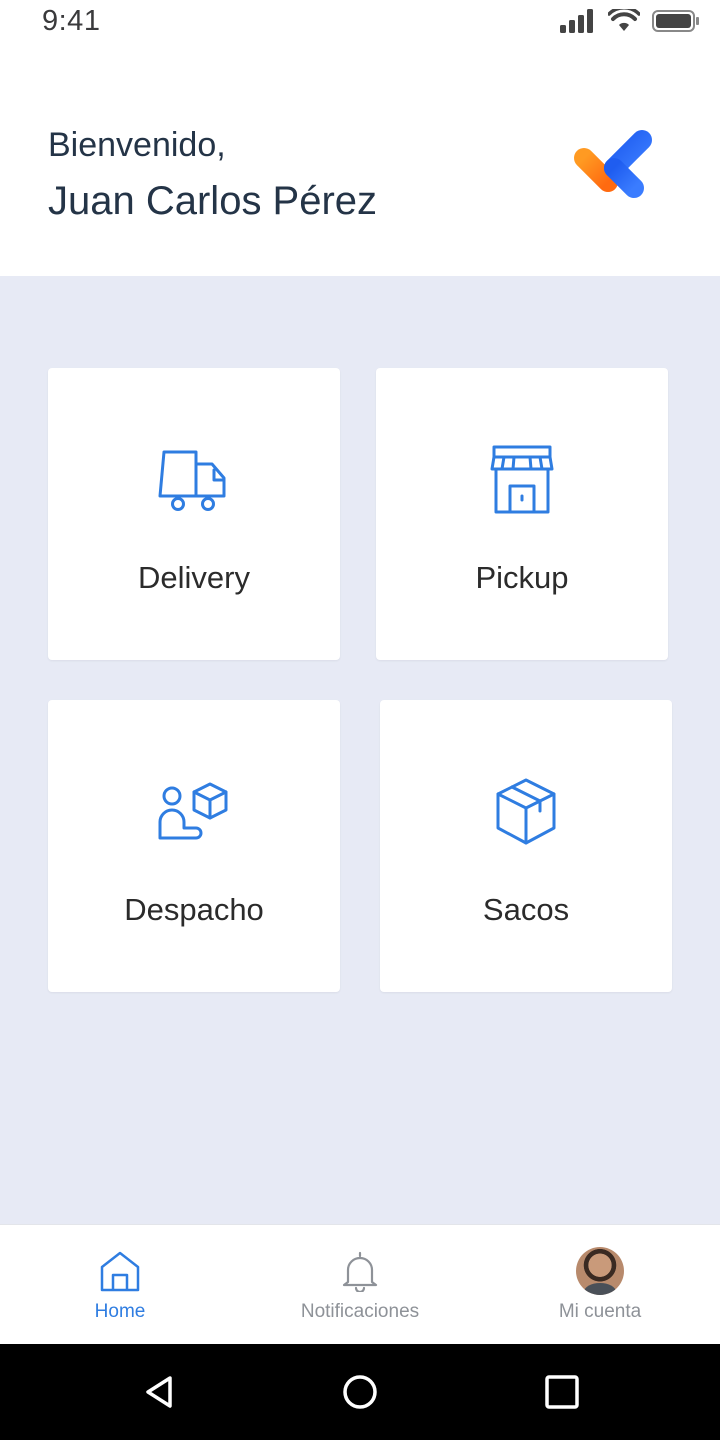 Image resolution: width=720 pixels, height=1440 pixels. I want to click on box-icon, so click(526, 812).